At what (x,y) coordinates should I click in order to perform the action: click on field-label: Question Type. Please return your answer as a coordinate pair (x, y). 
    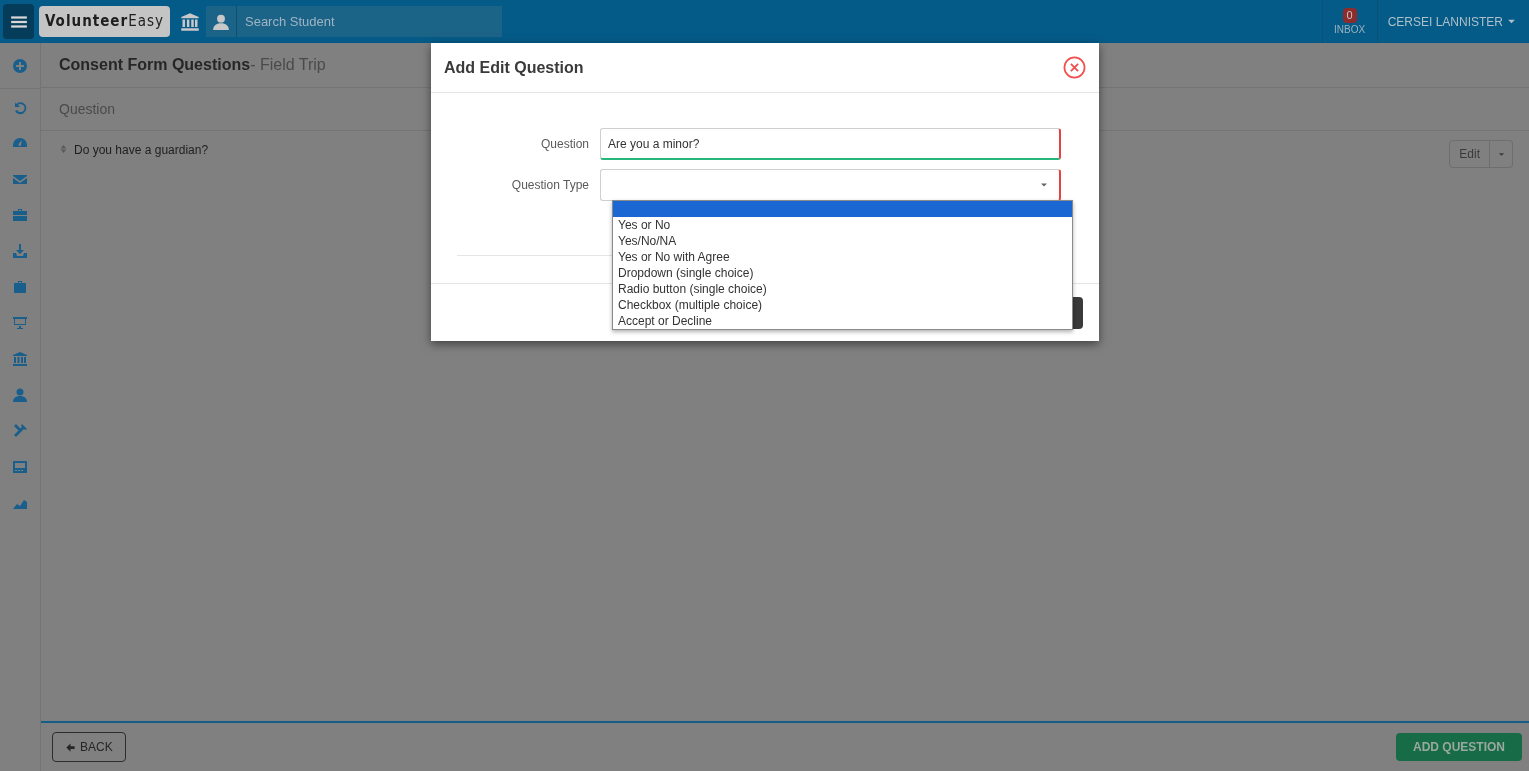
    Looking at the image, I should click on (550, 185).